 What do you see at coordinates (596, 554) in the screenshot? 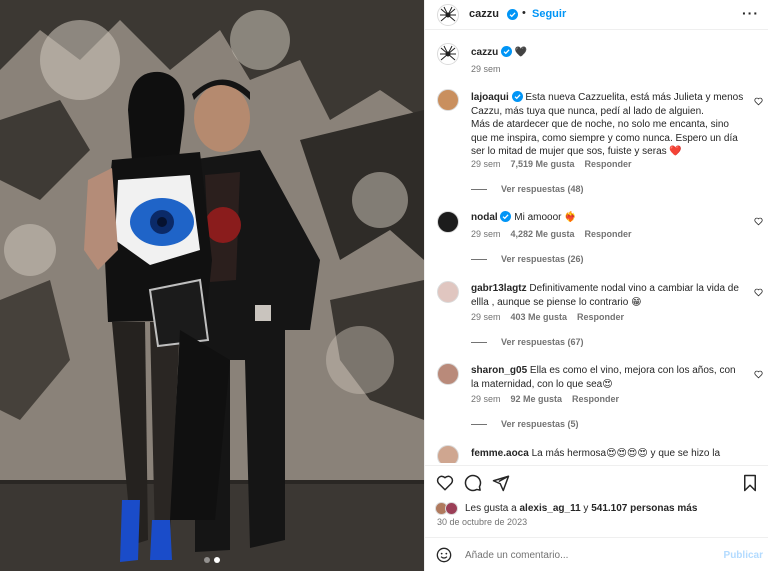
I see `add-comment-bar: Añade un comentario... Publicar` at bounding box center [596, 554].